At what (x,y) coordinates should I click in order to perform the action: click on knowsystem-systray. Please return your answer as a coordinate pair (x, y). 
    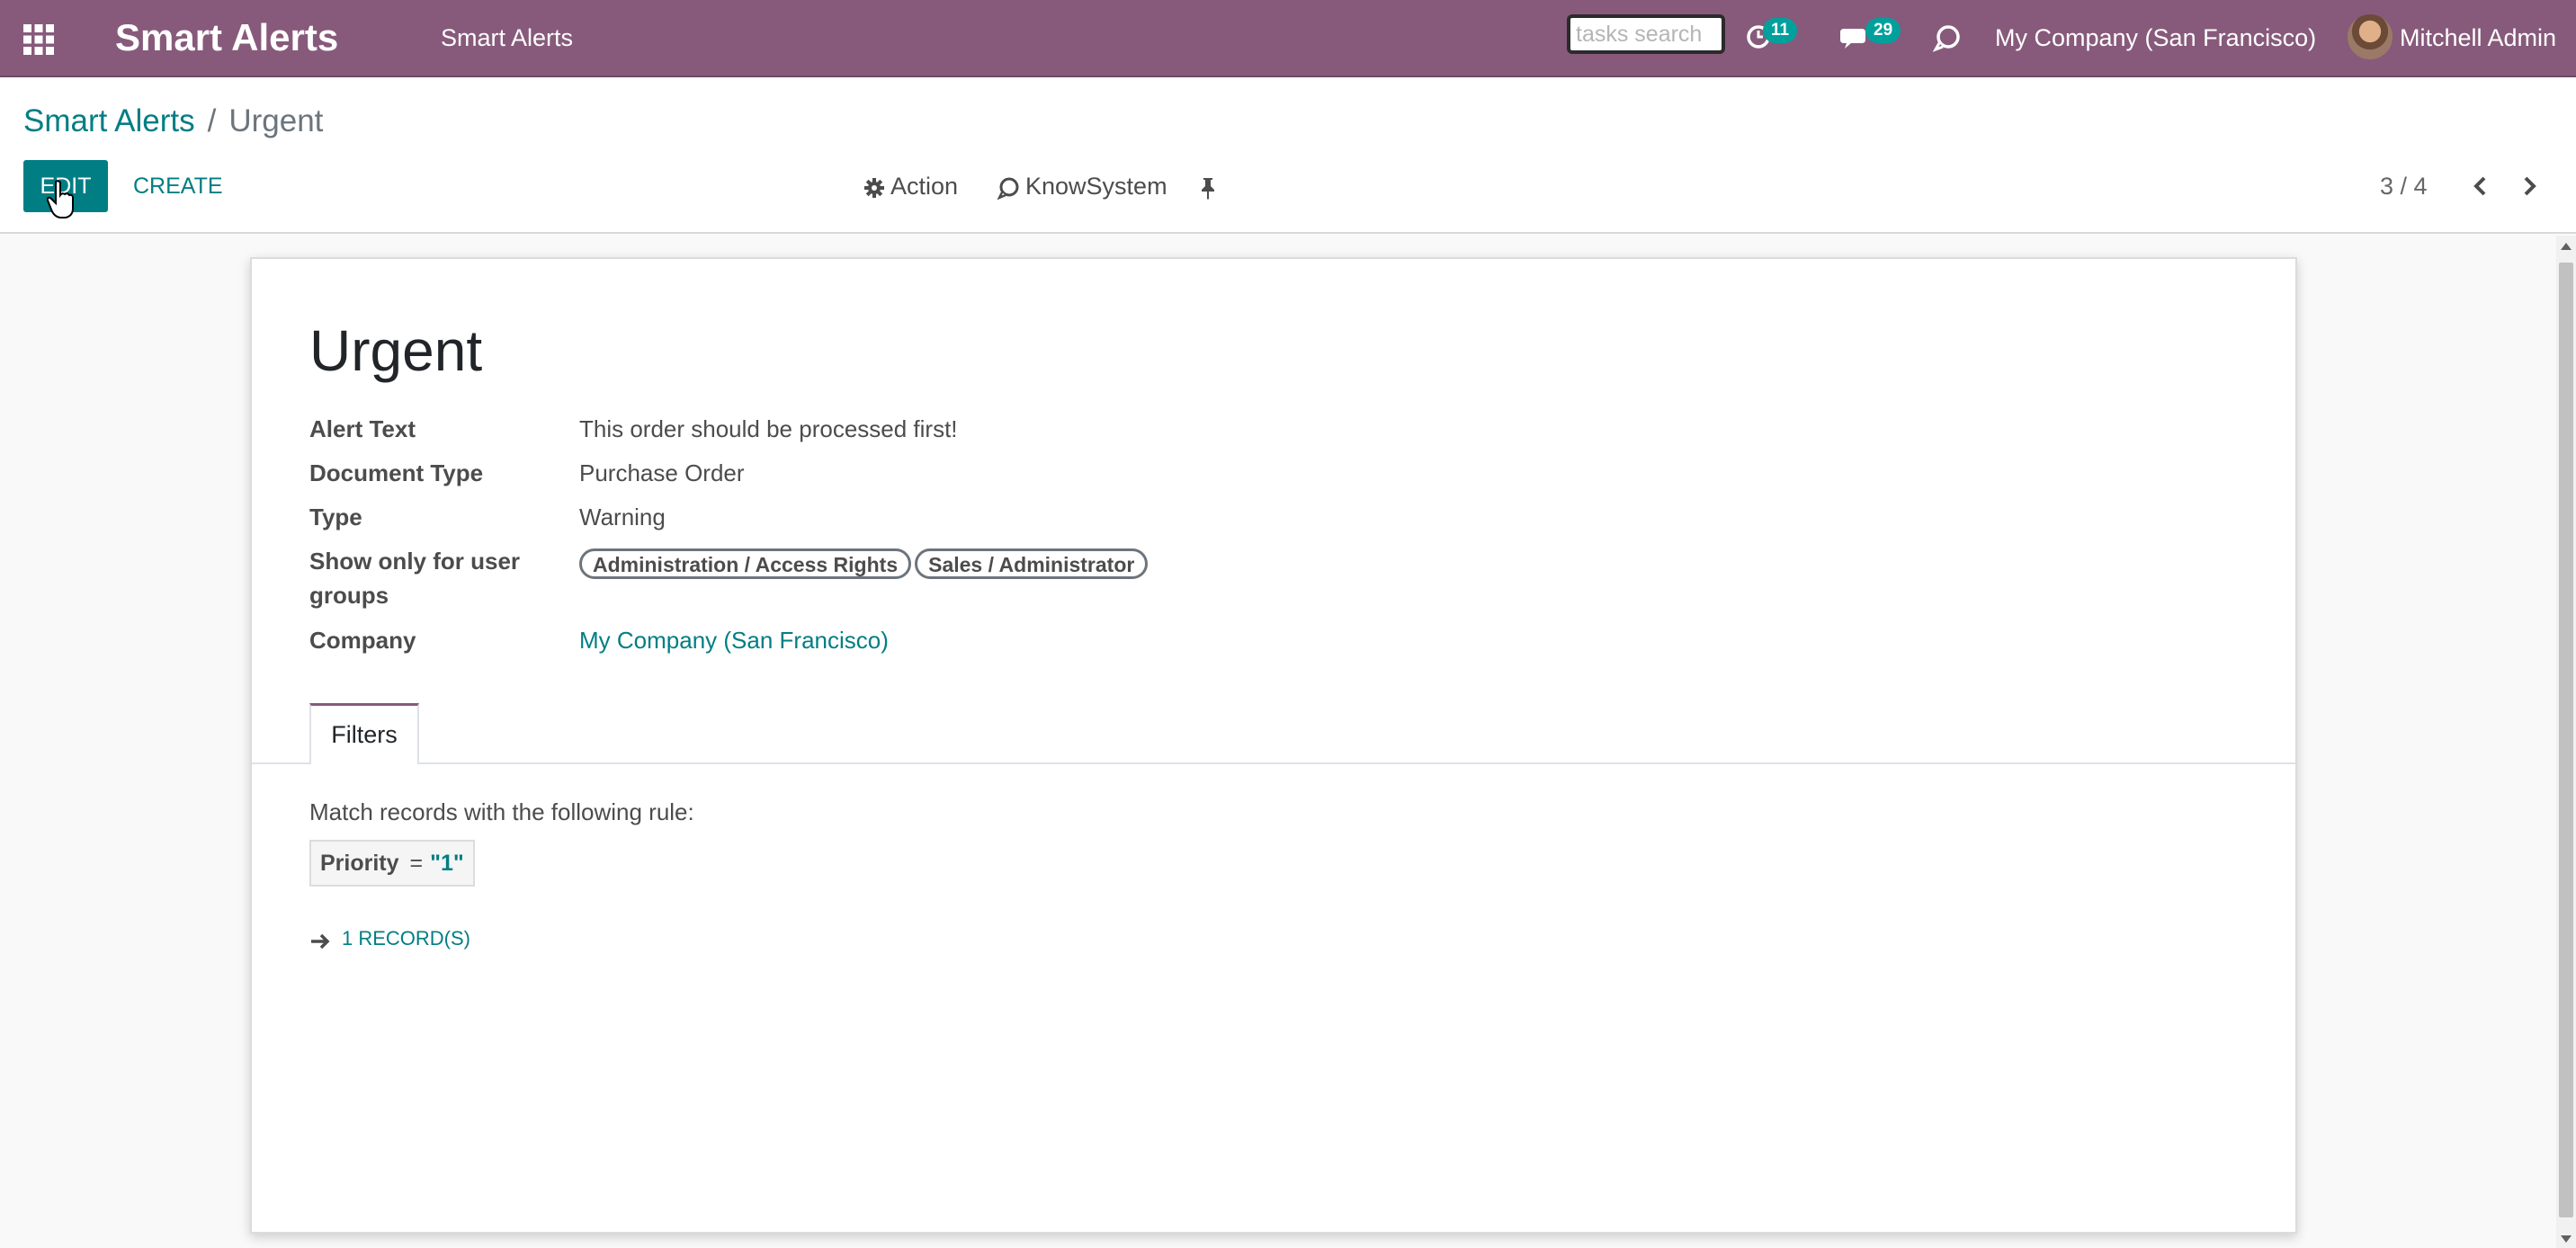
    Looking at the image, I should click on (1948, 37).